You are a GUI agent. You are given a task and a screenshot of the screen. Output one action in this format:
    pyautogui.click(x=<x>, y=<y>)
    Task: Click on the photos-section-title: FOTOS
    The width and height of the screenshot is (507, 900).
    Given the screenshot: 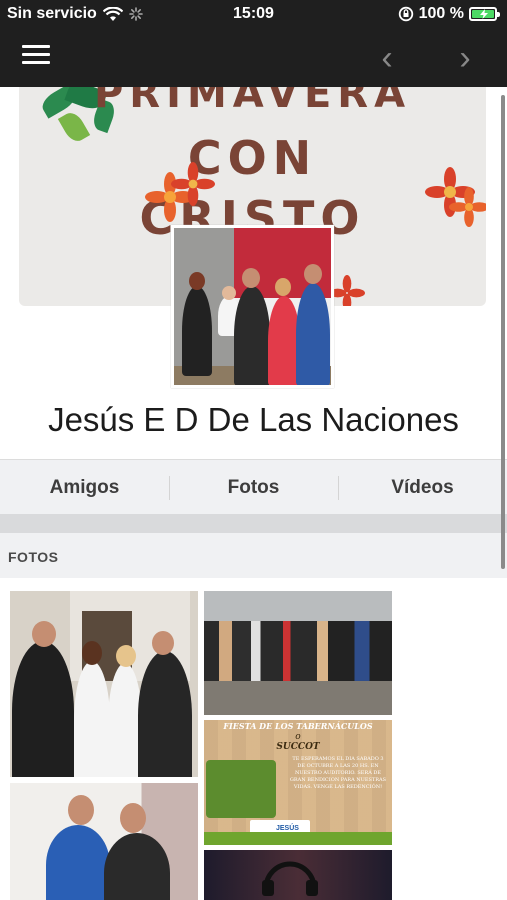 What is the action you would take?
    pyautogui.click(x=33, y=557)
    